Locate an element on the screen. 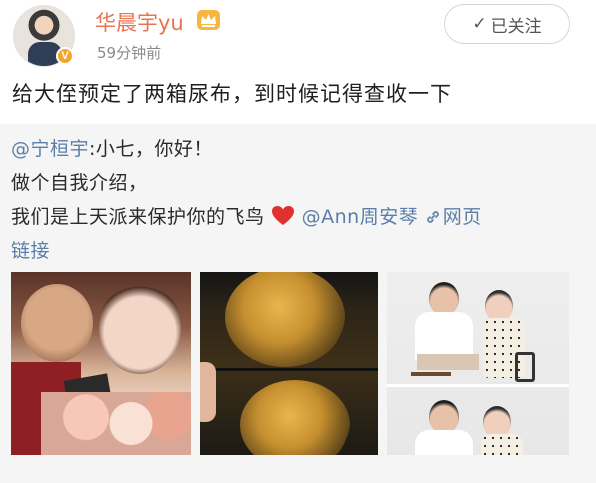  repost-text: 我们是上天派来保护你的飞鸟 is located at coordinates (138, 217).